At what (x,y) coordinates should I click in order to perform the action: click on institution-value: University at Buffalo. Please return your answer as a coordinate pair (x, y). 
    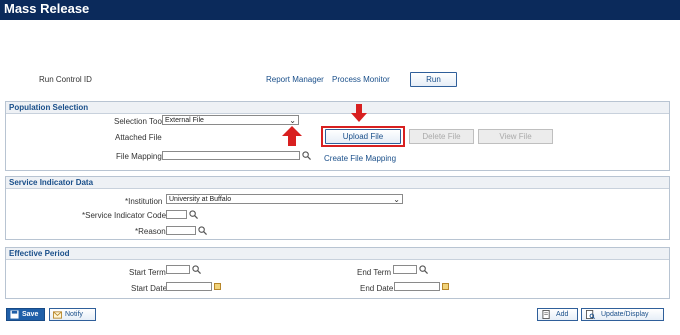
    Looking at the image, I should click on (200, 199).